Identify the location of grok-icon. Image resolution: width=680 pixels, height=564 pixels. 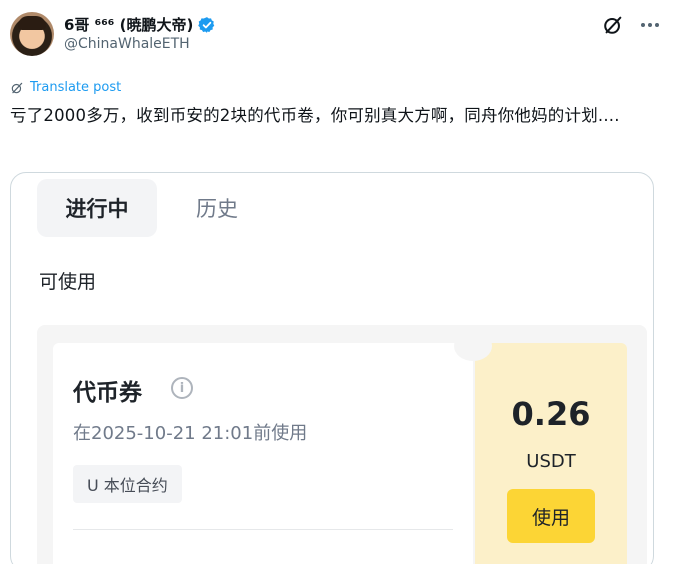
(613, 25).